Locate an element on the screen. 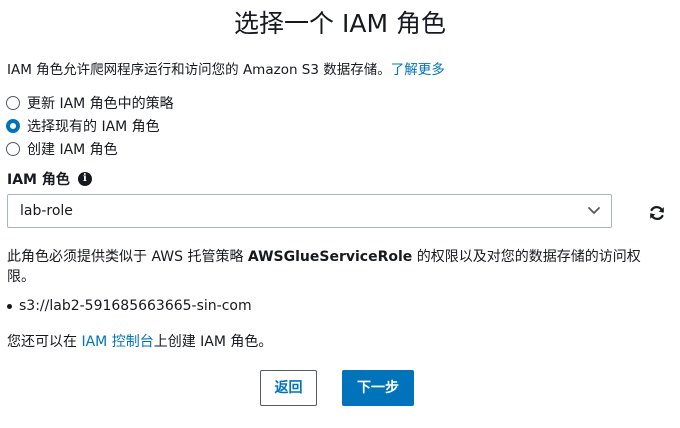 The image size is (680, 428). intro-description: IAM 角色允许爬网程序运行和访问您的 Amazon S3 数据存储。 is located at coordinates (199, 70).